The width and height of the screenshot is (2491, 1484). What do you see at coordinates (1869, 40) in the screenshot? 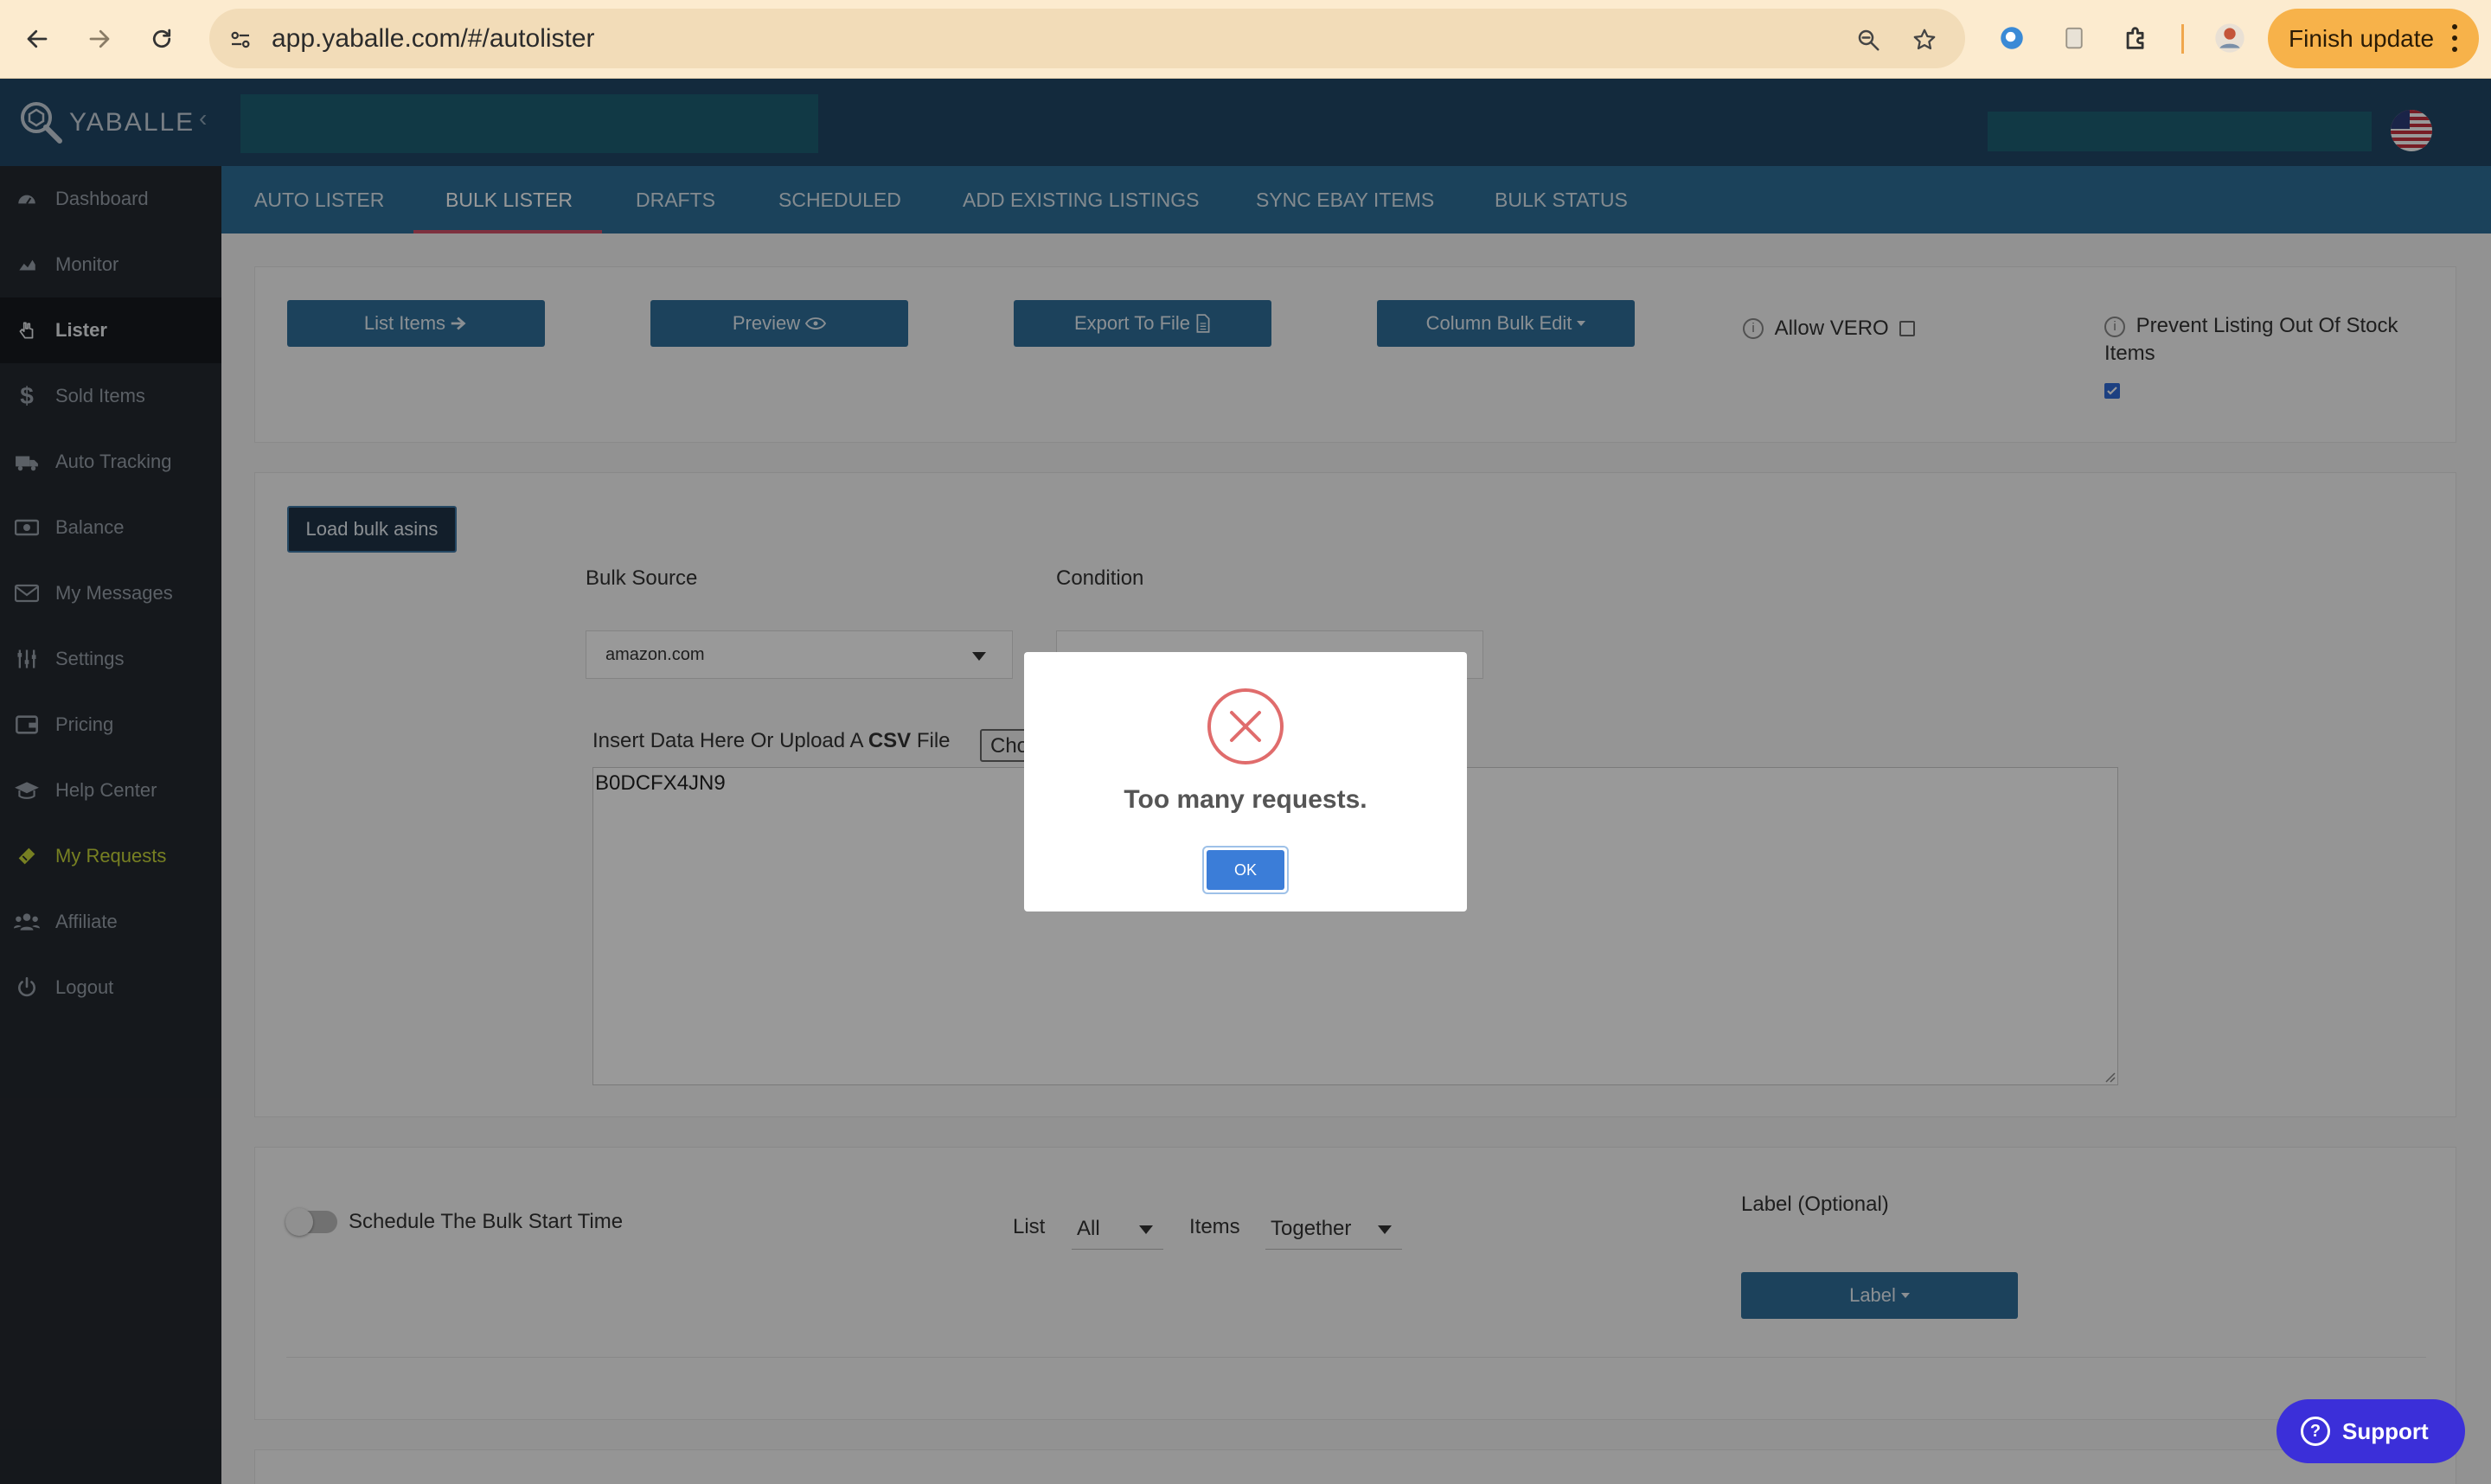
I see `zoom-icon` at bounding box center [1869, 40].